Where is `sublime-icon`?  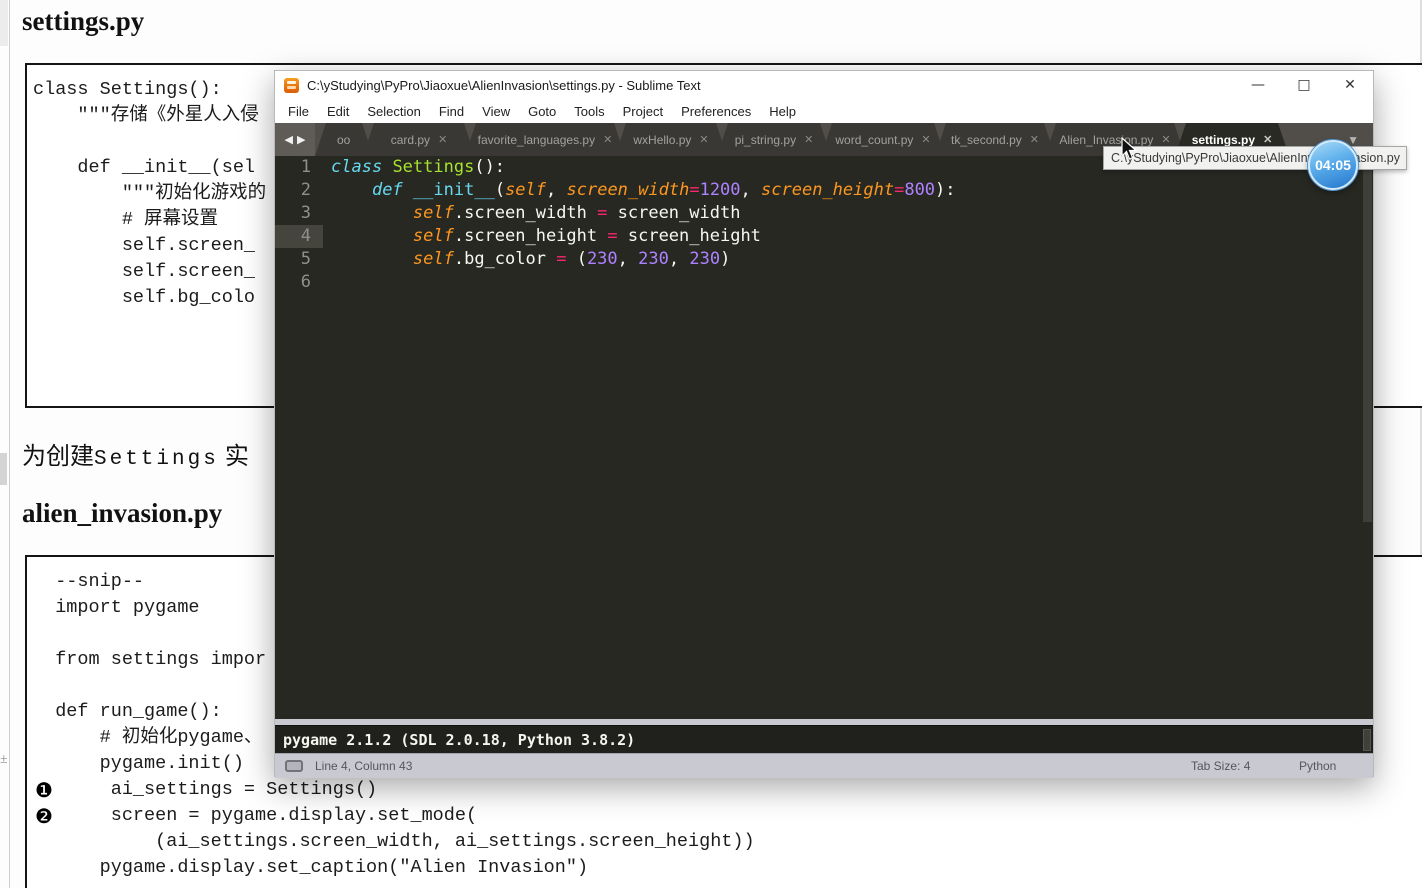
sublime-icon is located at coordinates (291, 85).